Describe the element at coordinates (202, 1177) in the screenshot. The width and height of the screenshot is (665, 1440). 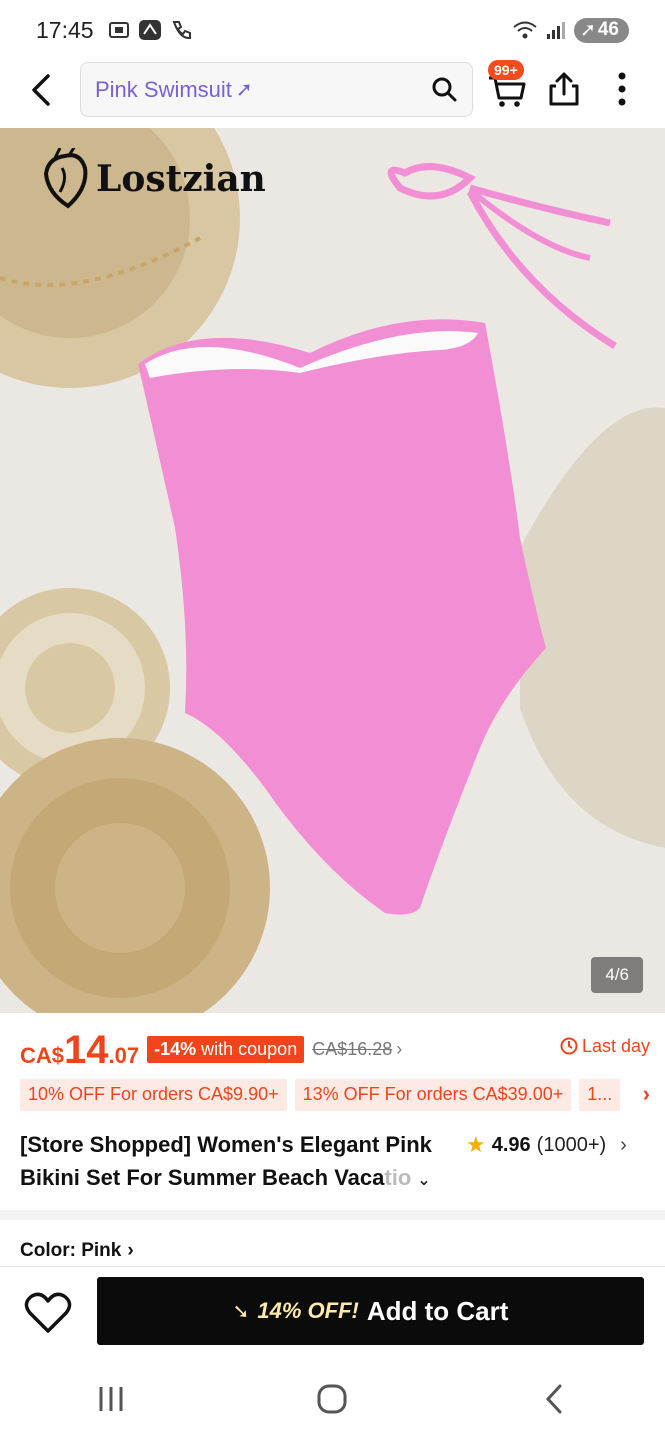
I see `title-line-2-text: Bikini Set For Summer Beach Vaca` at that location.